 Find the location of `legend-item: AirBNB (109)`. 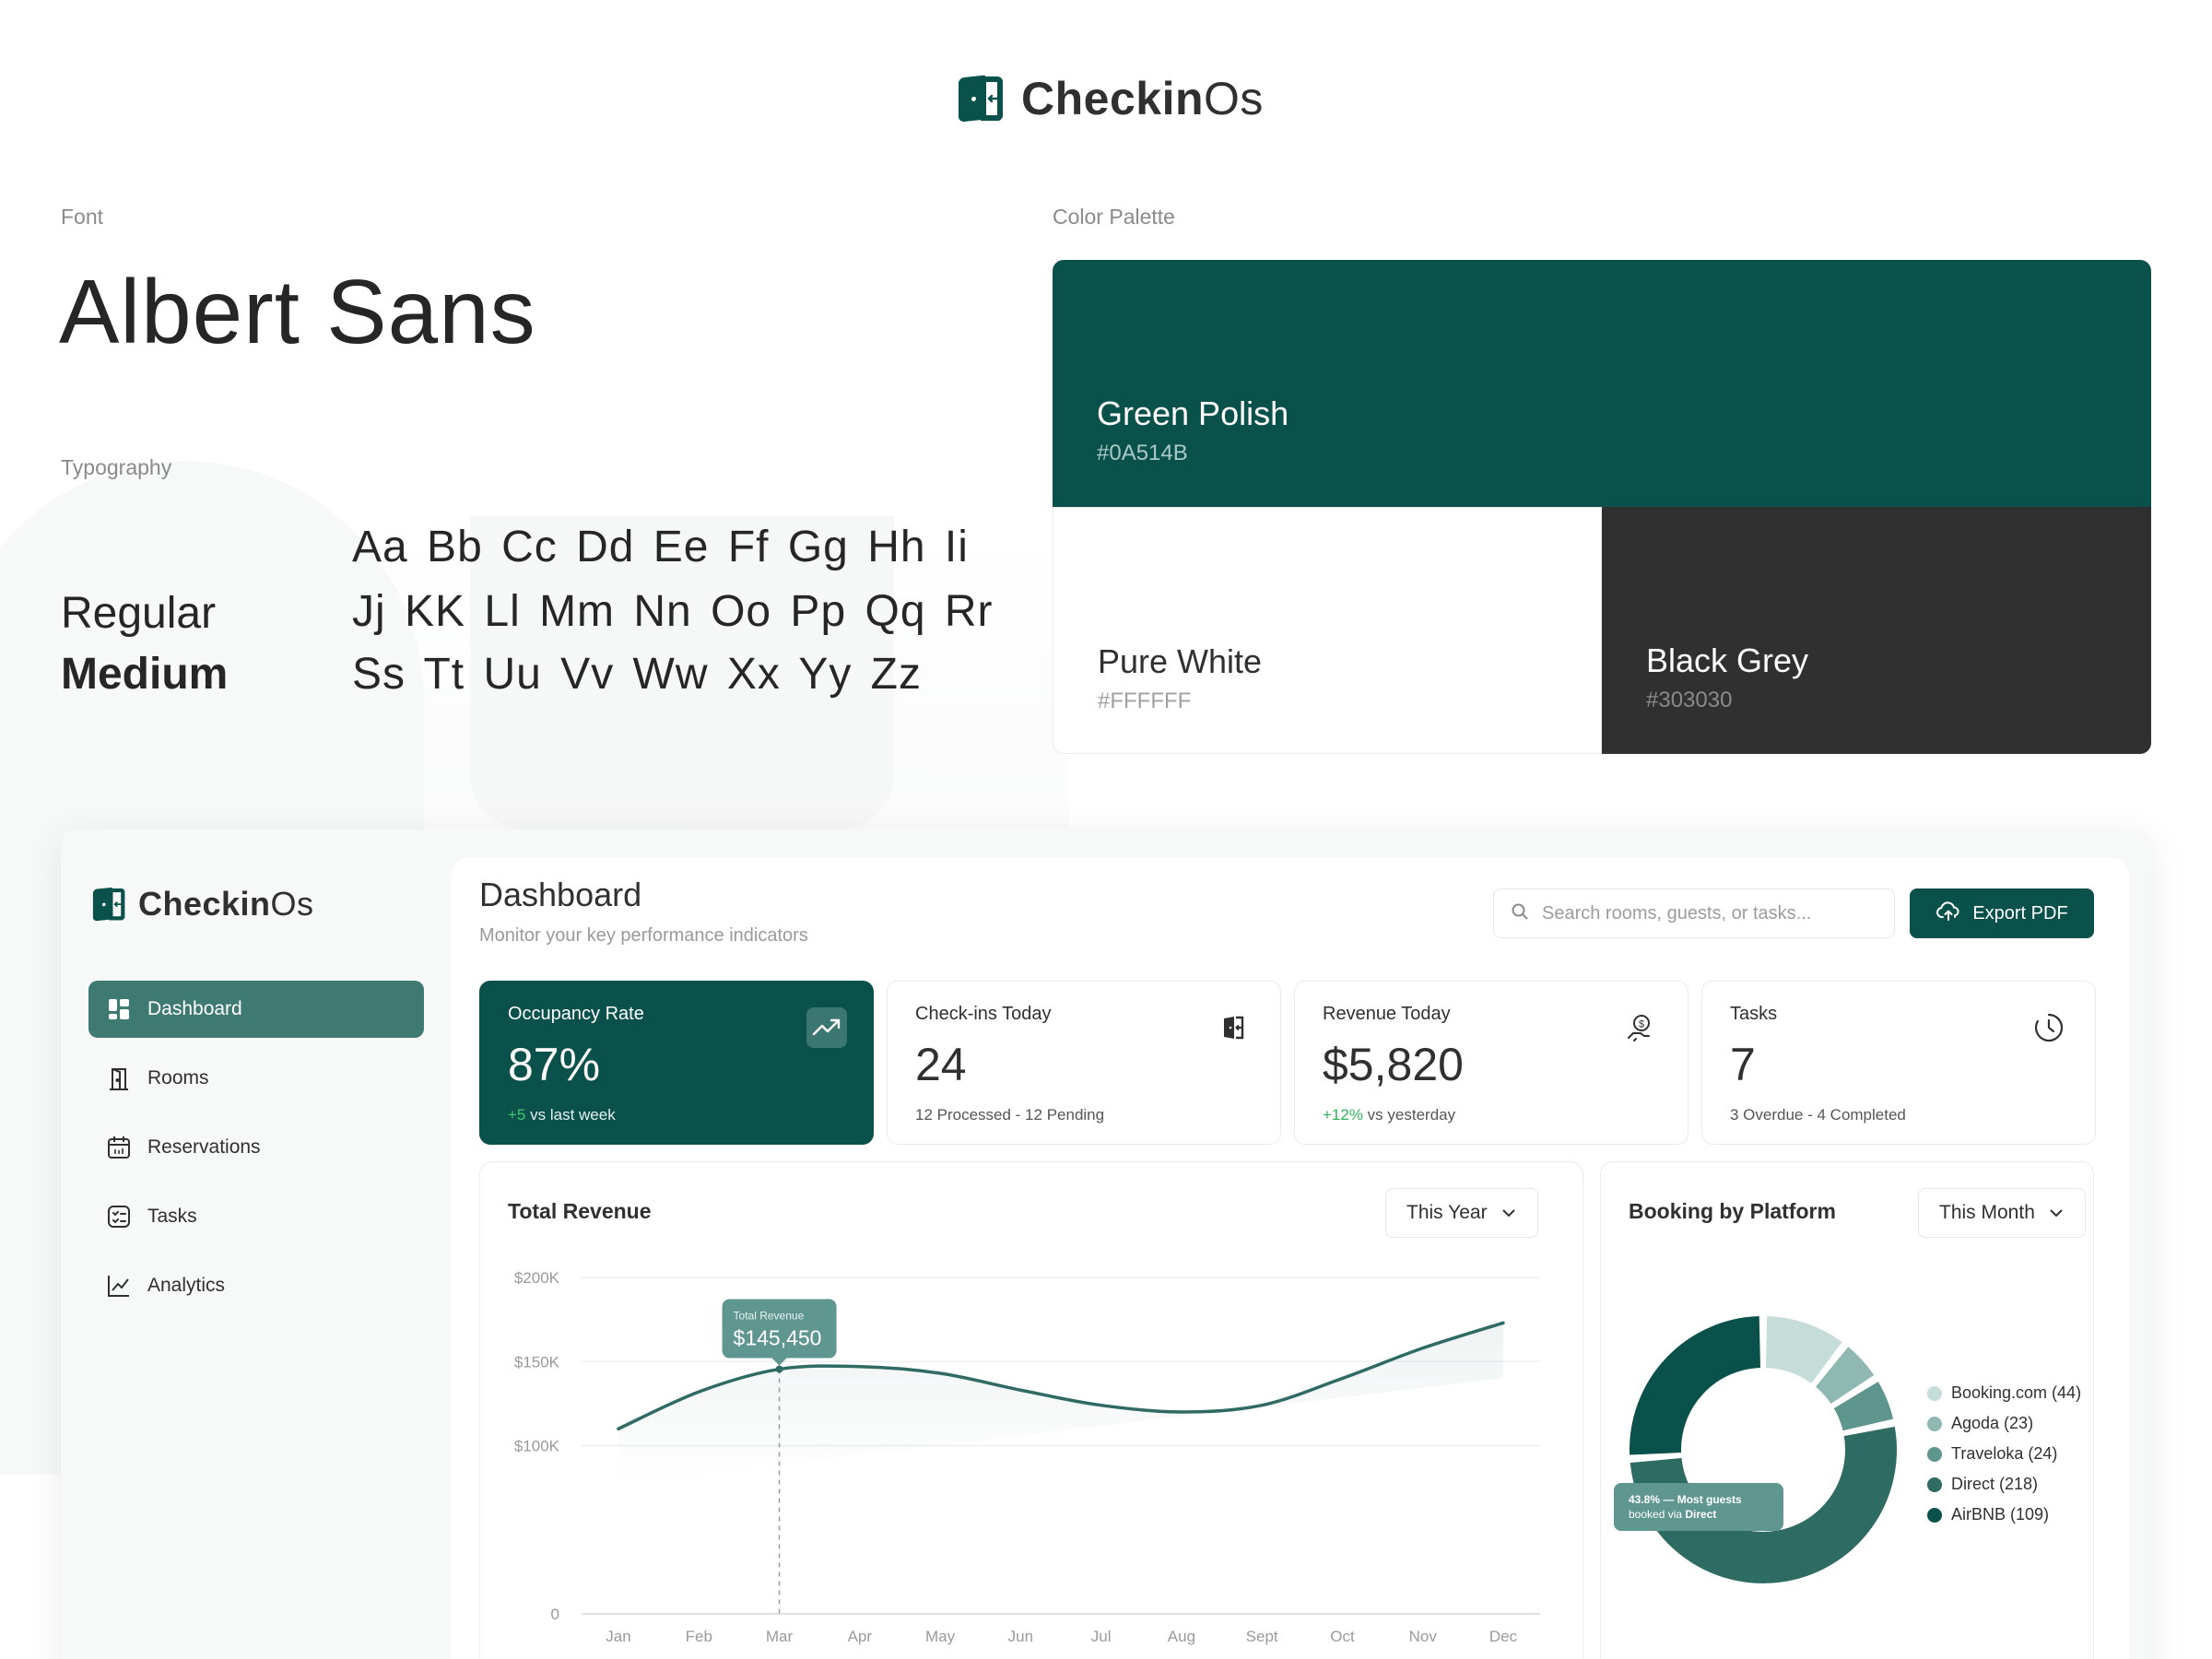

legend-item: AirBNB (109) is located at coordinates (2004, 1515).